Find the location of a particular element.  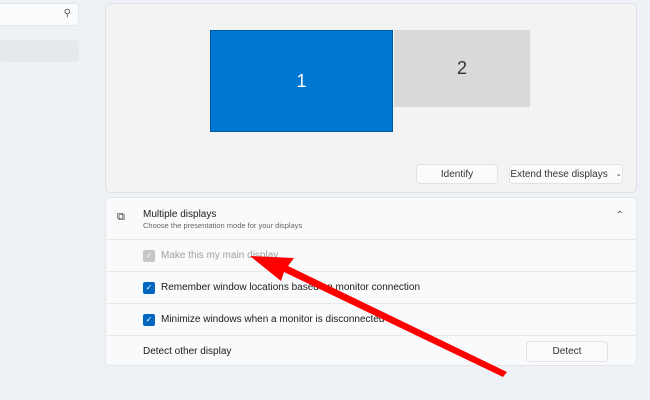

red-arrow-annotation is located at coordinates (378, 316).